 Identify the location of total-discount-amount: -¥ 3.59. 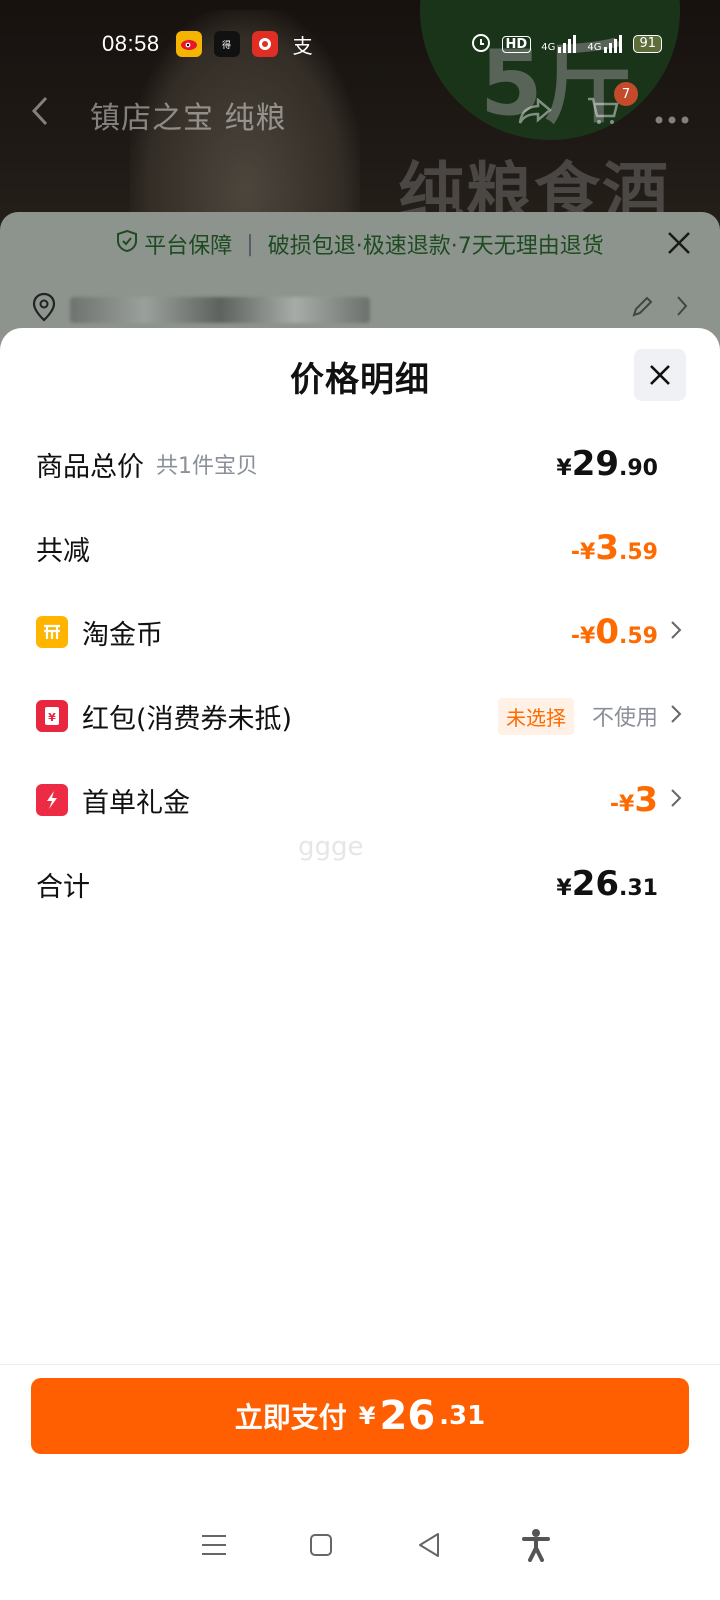
(614, 548).